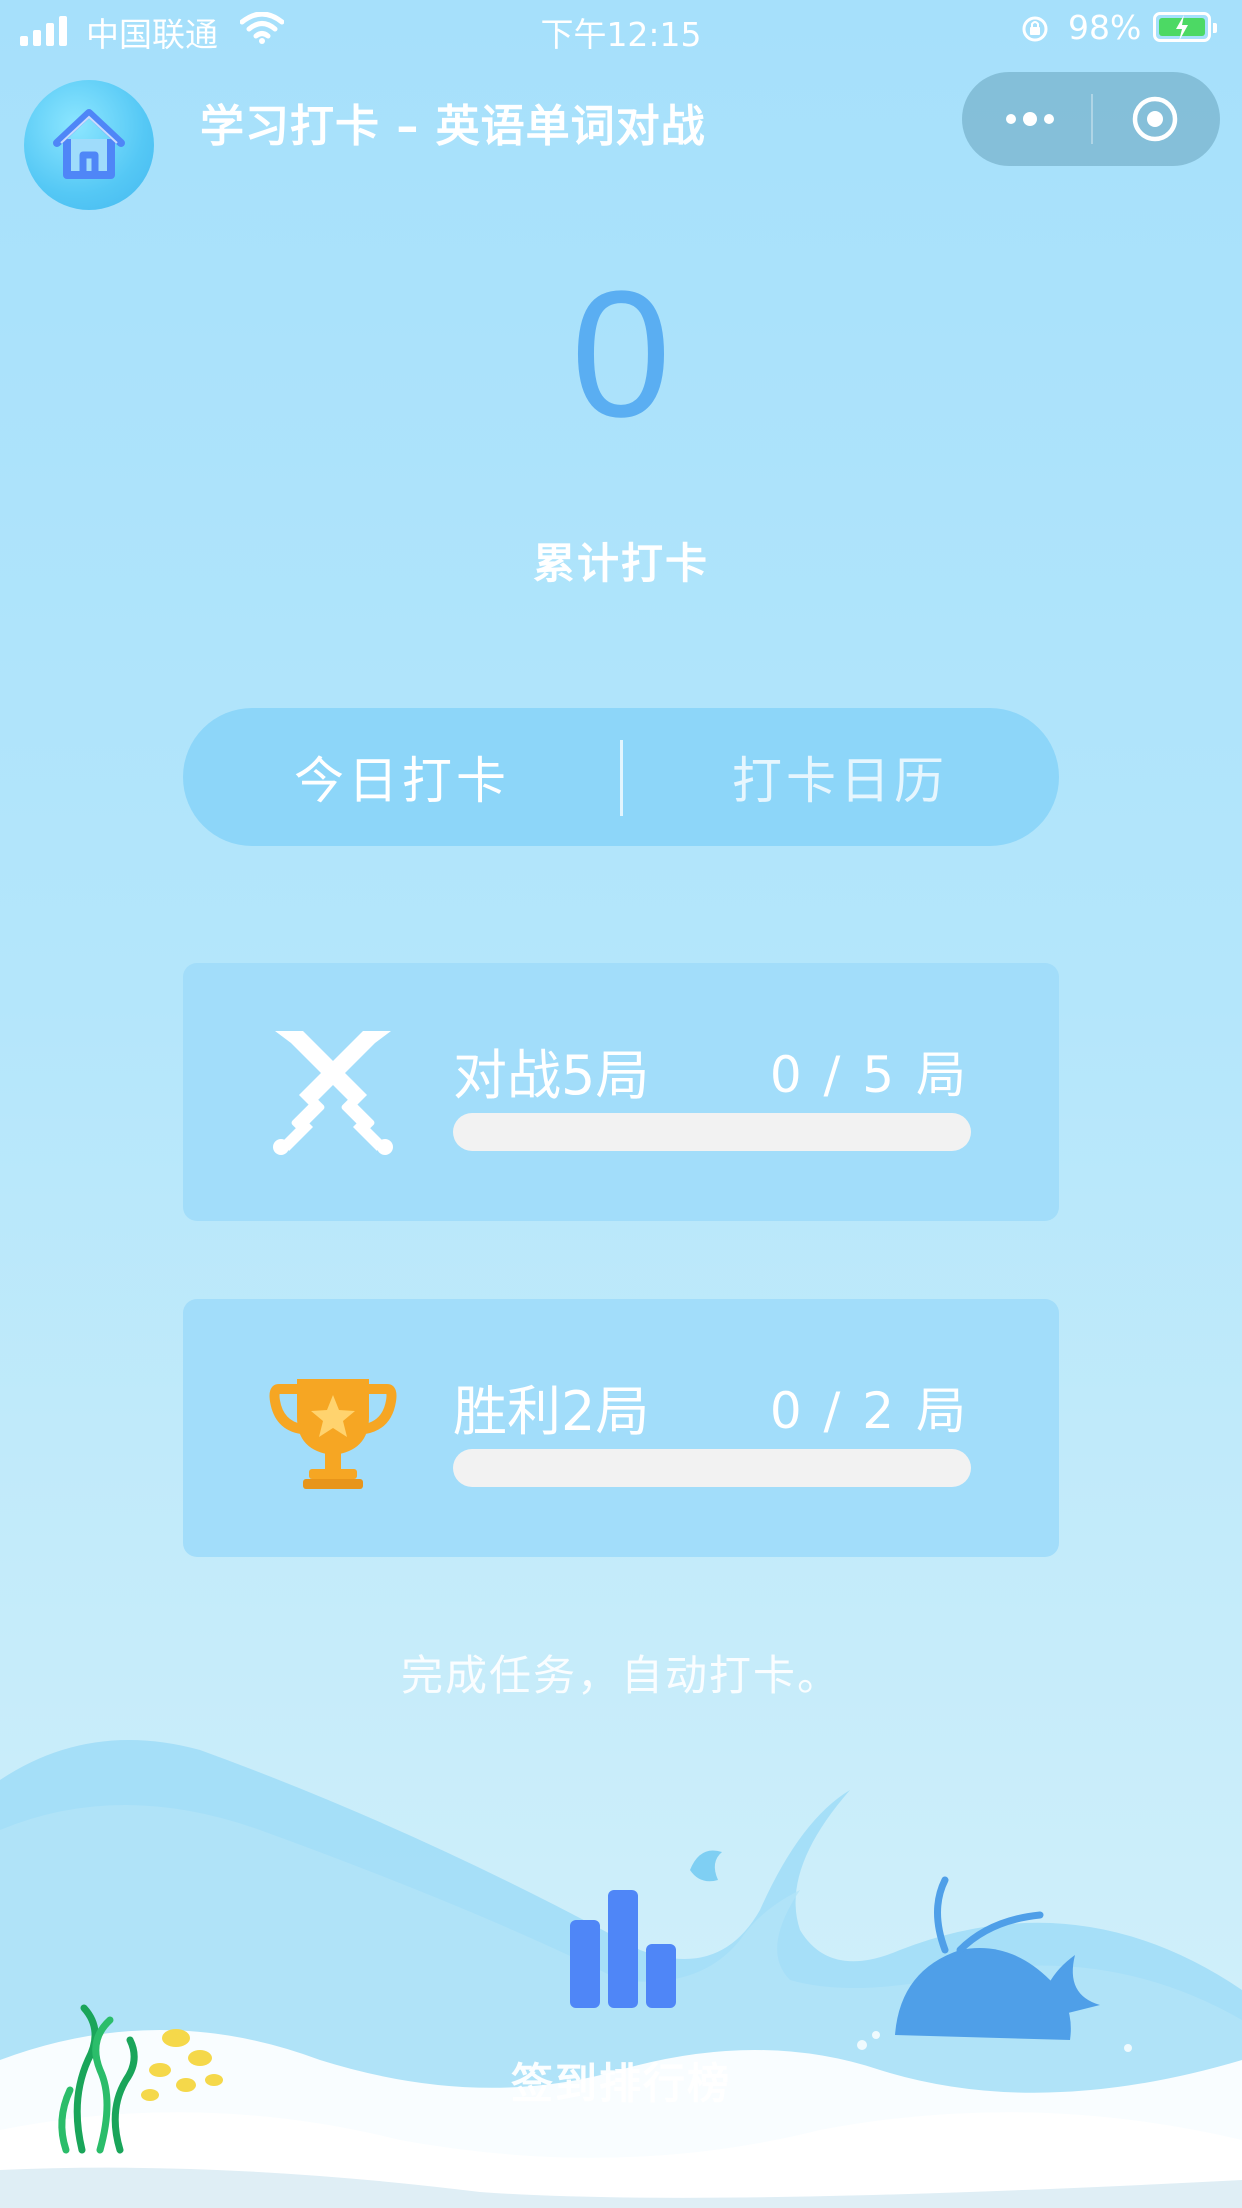  I want to click on home-button, so click(89, 145).